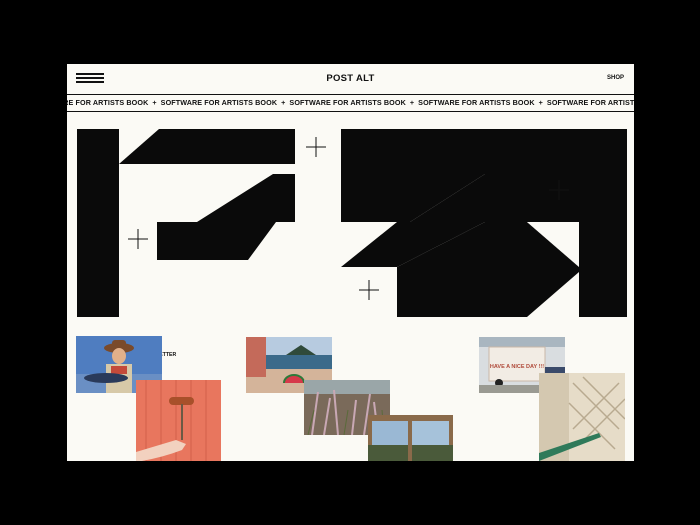  Describe the element at coordinates (582, 417) in the screenshot. I see `photo-shadow-wall` at that location.